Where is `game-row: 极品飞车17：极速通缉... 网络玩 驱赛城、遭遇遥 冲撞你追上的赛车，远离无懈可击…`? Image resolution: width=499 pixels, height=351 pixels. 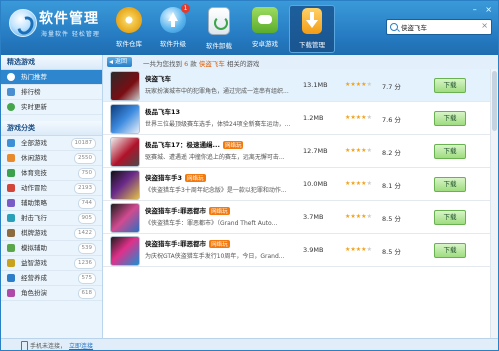 game-row: 极品飞车17：极速通缉... 网络玩 驱赛城、遭遇遥 冲撞你追上的赛车，远离无懈可击… is located at coordinates (300, 151).